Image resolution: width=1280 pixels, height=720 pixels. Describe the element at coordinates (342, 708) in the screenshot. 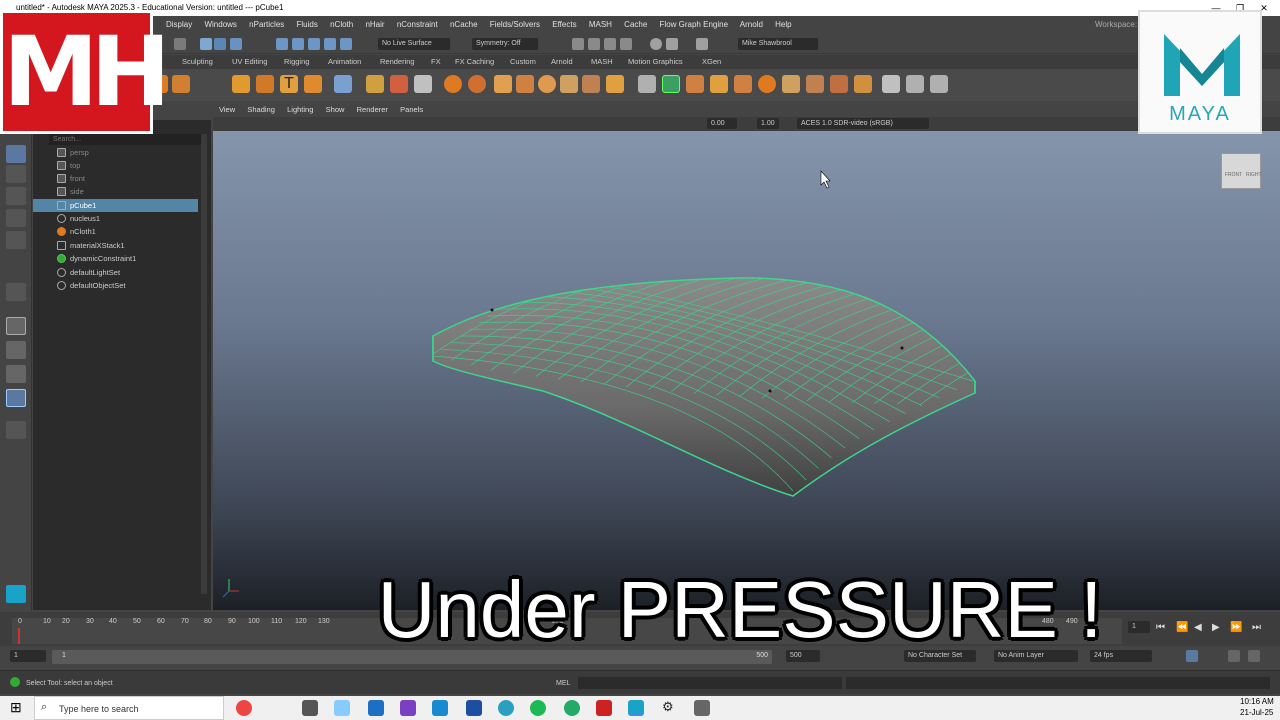

I see `notepad-icon` at that location.